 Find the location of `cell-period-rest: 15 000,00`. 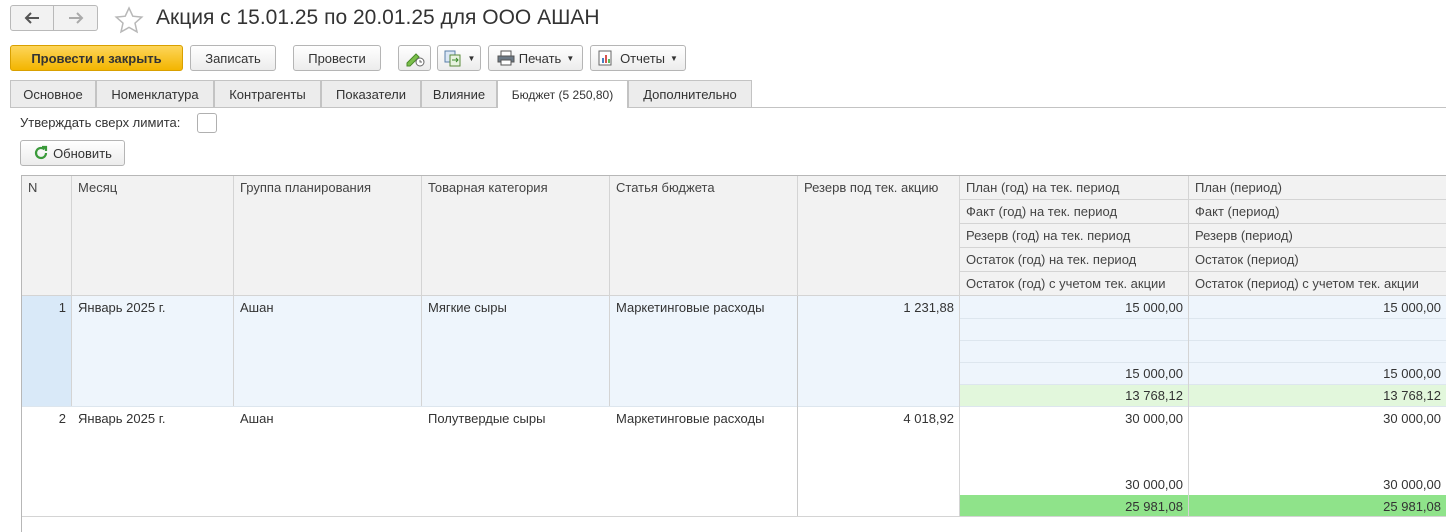

cell-period-rest: 15 000,00 is located at coordinates (1412, 373).